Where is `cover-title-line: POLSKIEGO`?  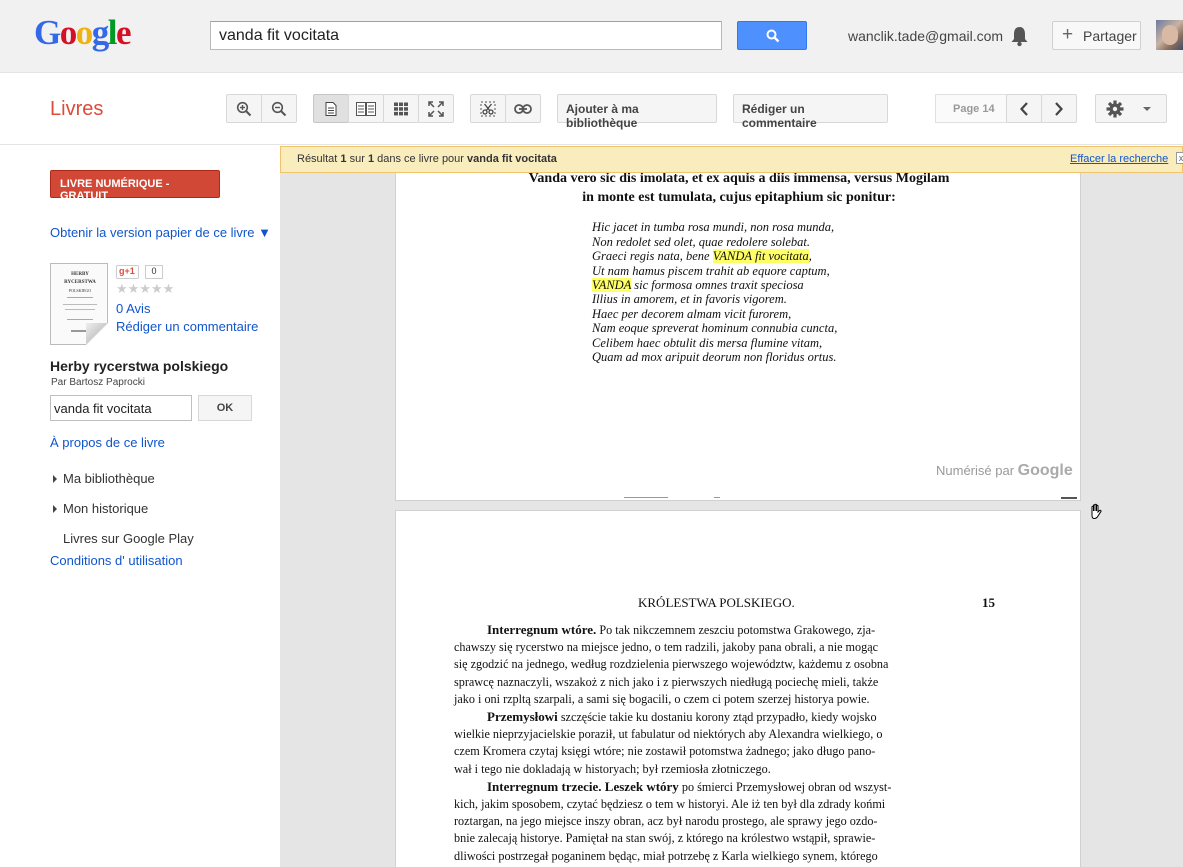 cover-title-line: POLSKIEGO is located at coordinates (80, 290).